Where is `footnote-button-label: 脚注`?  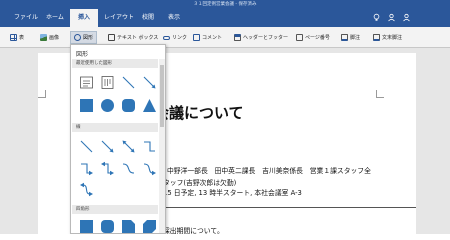 footnote-button-label: 脚注 is located at coordinates (355, 38).